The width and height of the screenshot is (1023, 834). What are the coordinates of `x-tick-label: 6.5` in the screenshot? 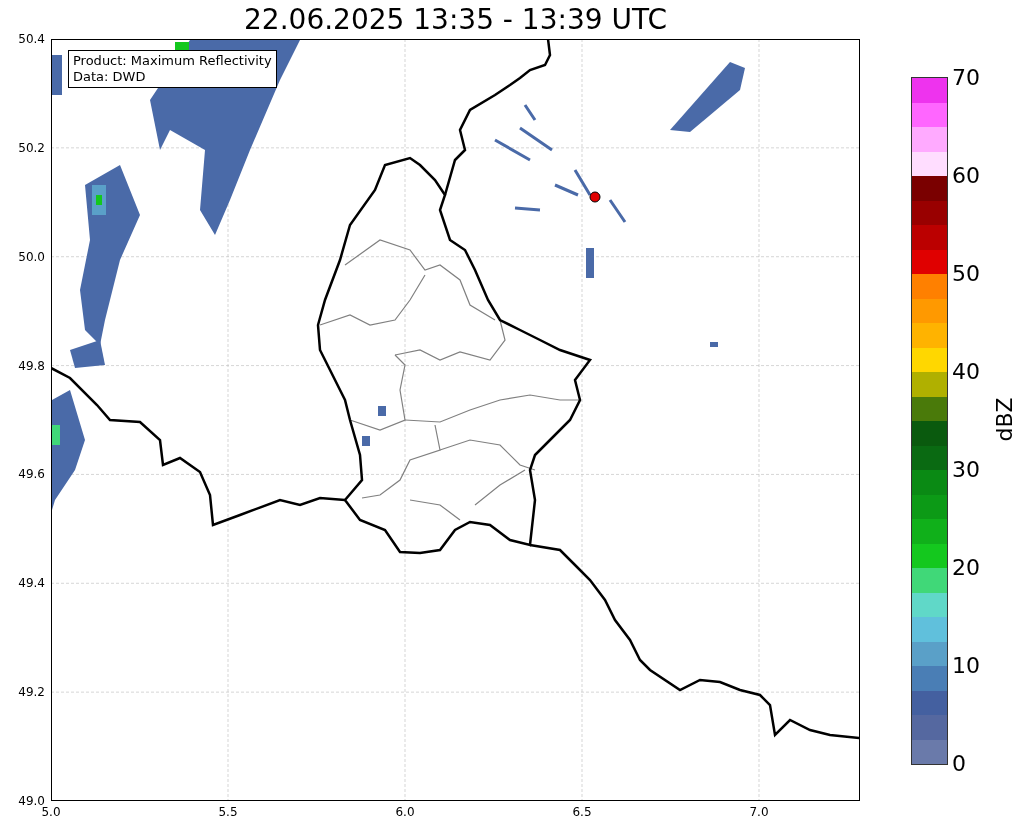 It's located at (582, 812).